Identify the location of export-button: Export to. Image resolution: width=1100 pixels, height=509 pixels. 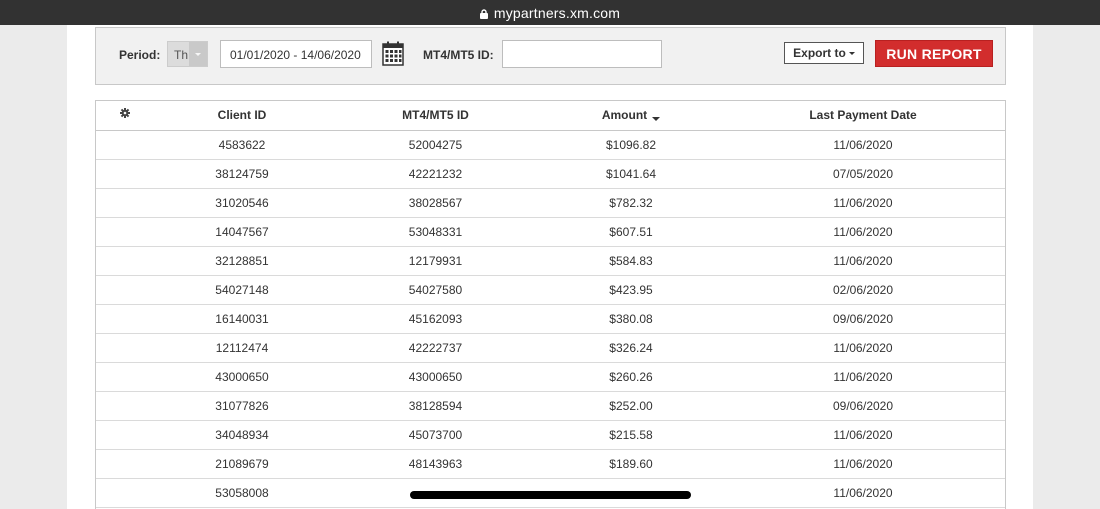
(824, 53).